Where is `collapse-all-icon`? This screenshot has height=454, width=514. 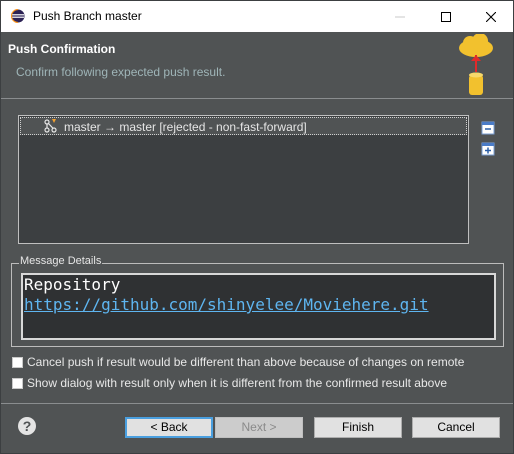 collapse-all-icon is located at coordinates (488, 128).